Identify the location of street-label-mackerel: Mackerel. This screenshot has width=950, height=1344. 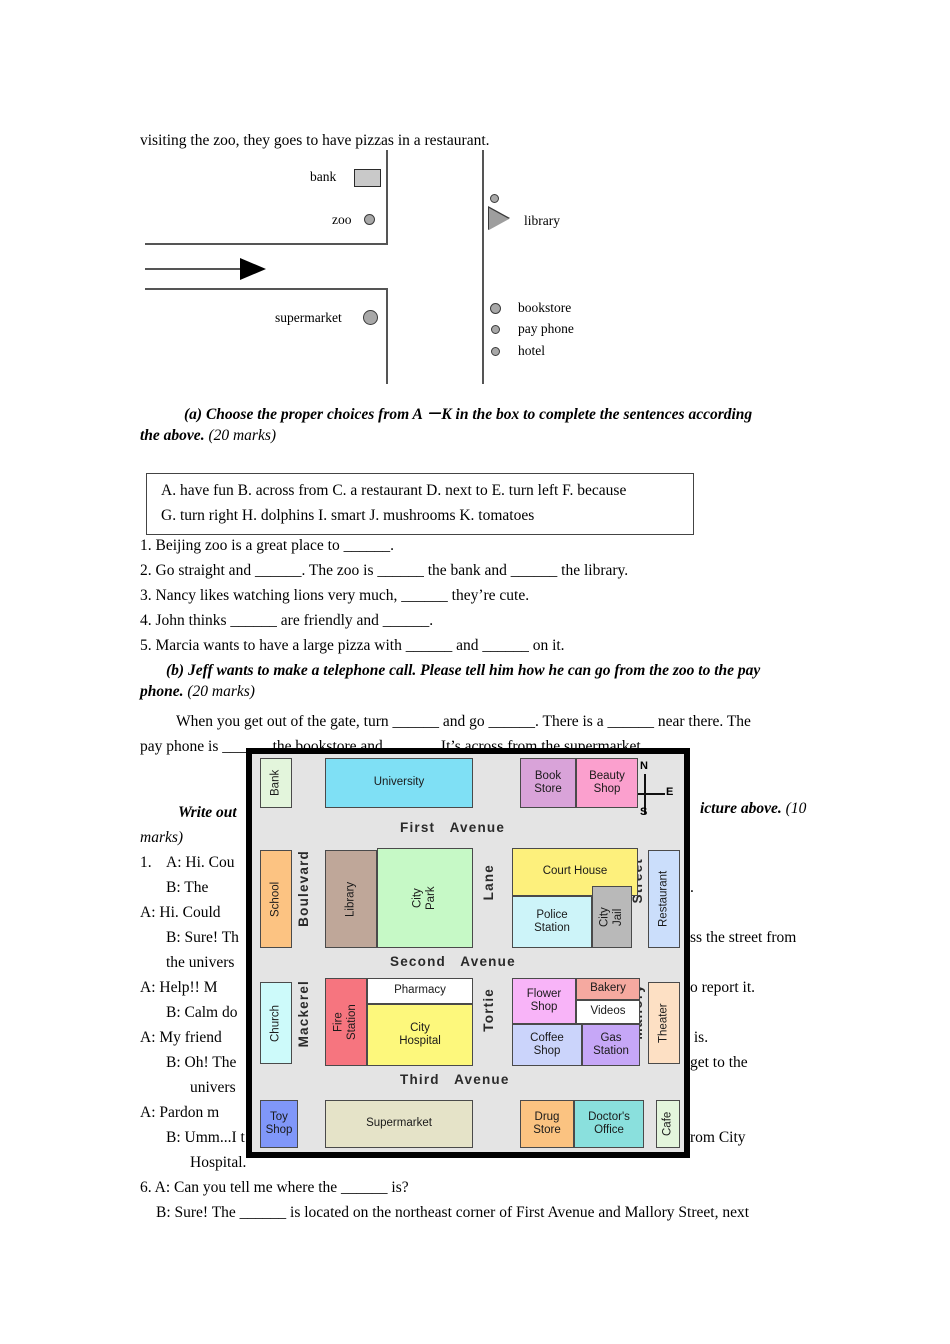
(303, 1014).